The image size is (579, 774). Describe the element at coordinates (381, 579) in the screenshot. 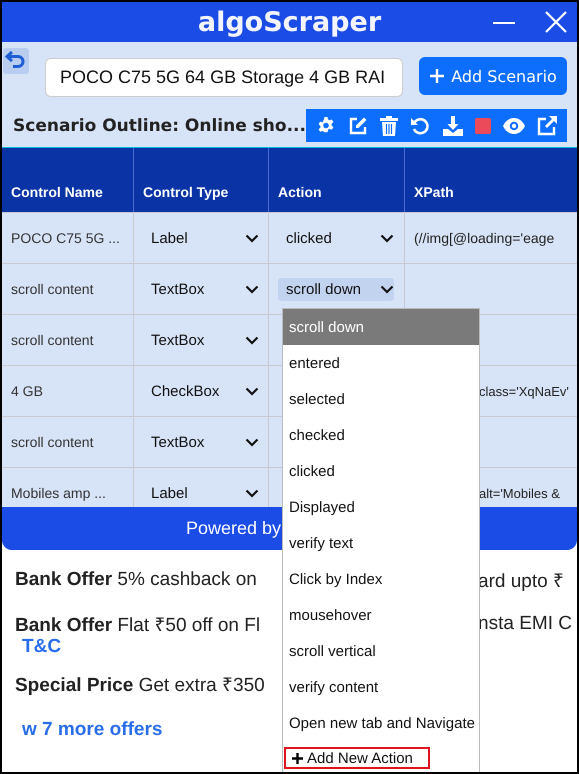

I see `dropdown-option: Click by Index` at that location.